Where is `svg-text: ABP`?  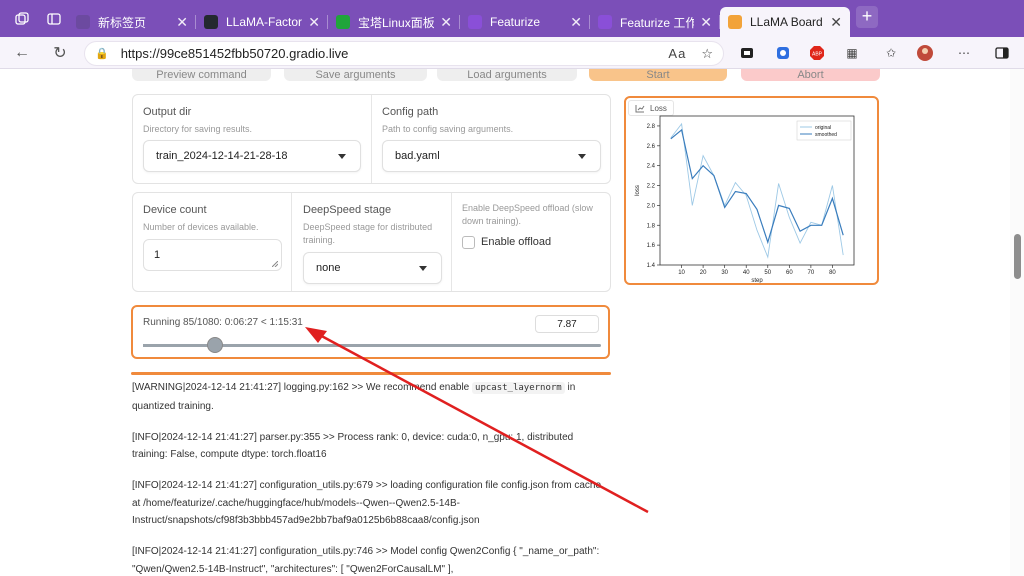 svg-text: ABP is located at coordinates (817, 55).